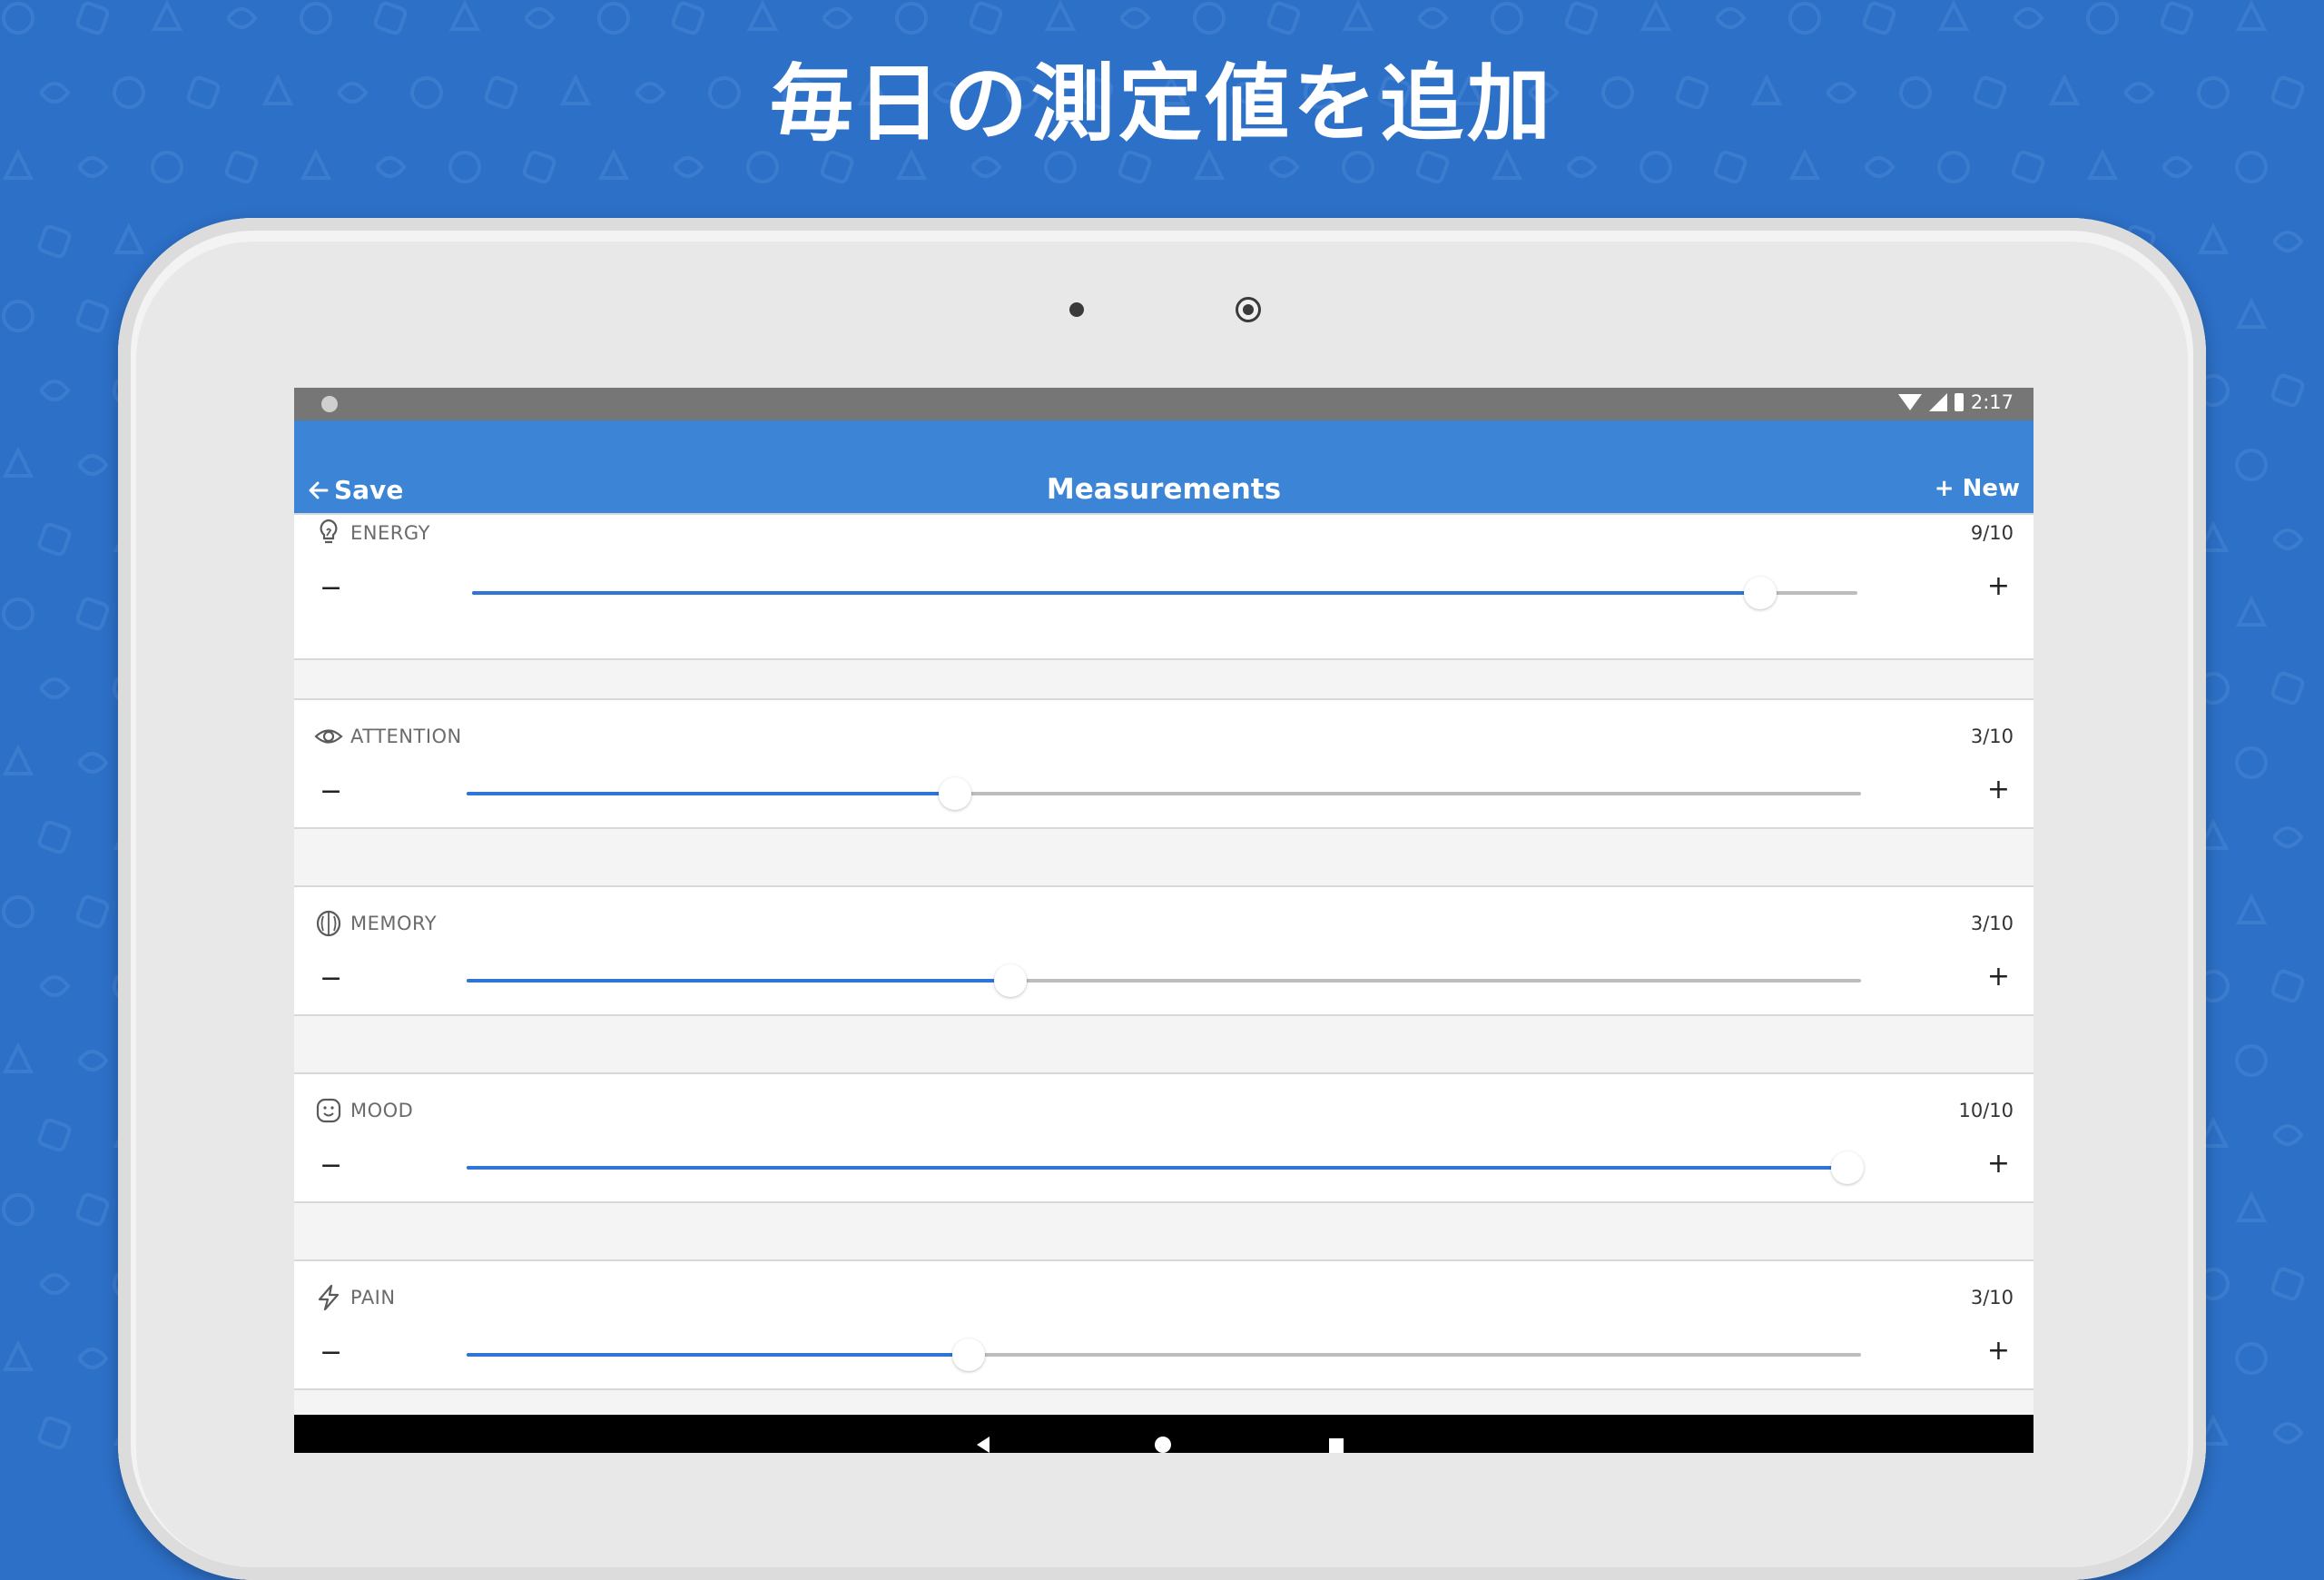  What do you see at coordinates (390, 533) in the screenshot?
I see `measurement-label: ENERGY` at bounding box center [390, 533].